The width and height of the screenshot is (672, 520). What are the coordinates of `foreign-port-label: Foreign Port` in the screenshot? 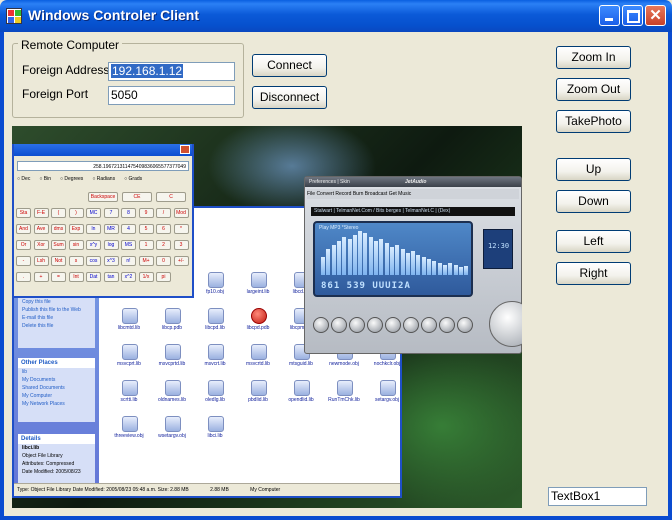 It's located at (55, 94).